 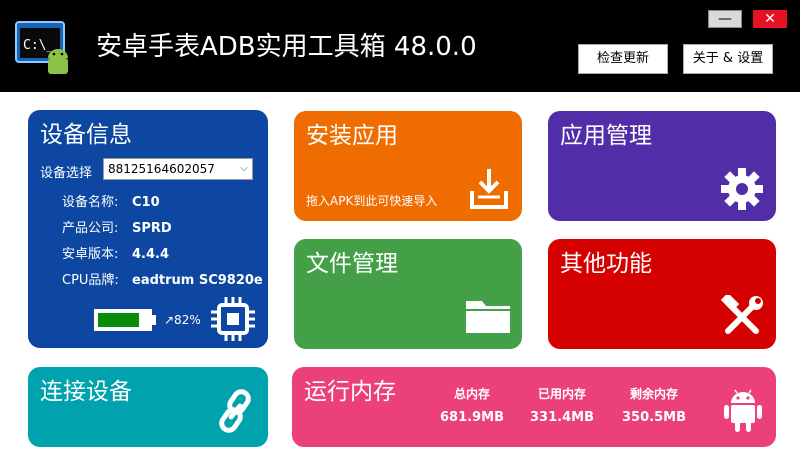 I want to click on info-value: SPRD, so click(x=152, y=228).